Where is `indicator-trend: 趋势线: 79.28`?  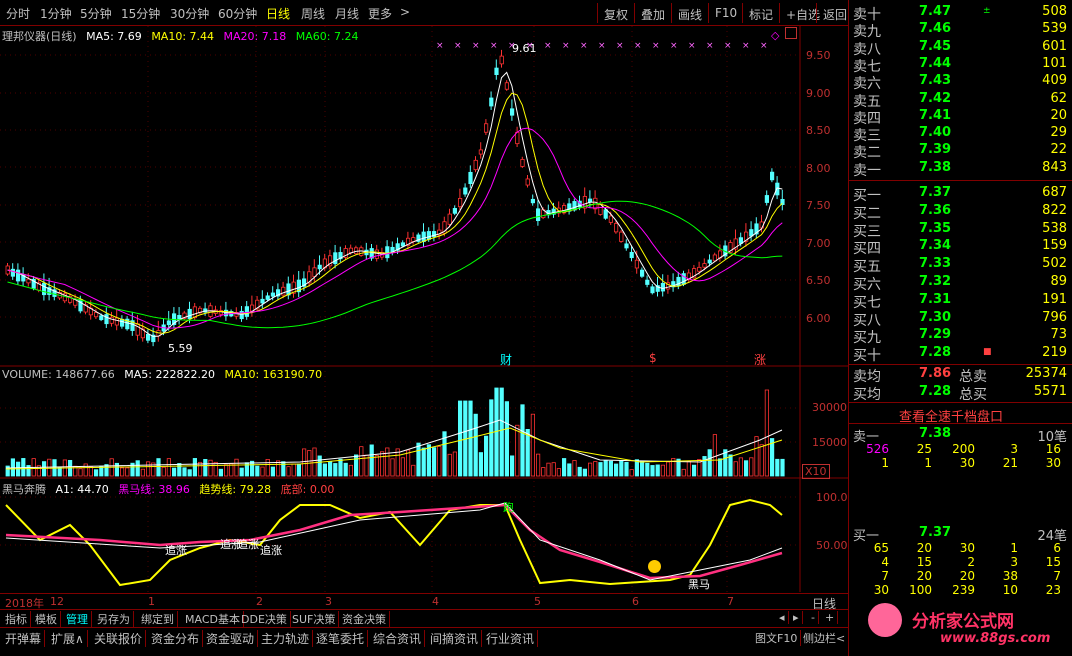 indicator-trend: 趋势线: 79.28 is located at coordinates (235, 489).